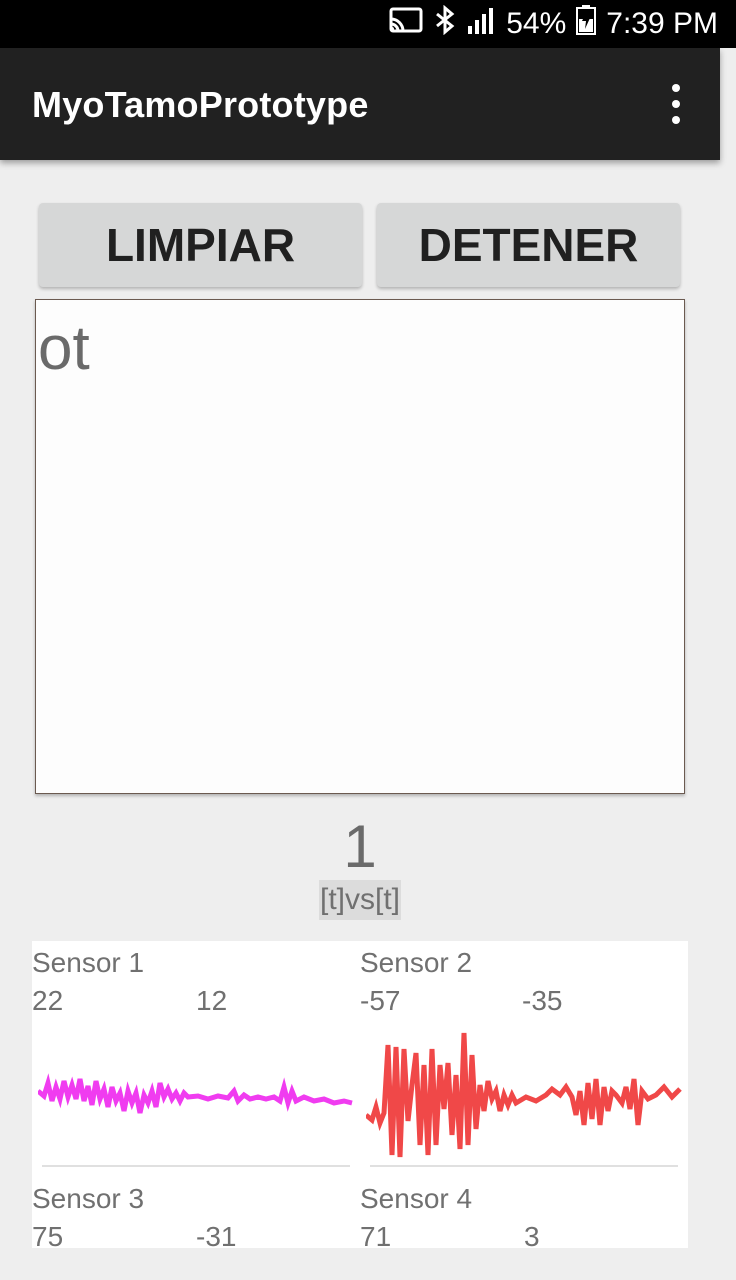  Describe the element at coordinates (360, 846) in the screenshot. I see `counter-value: 1` at that location.